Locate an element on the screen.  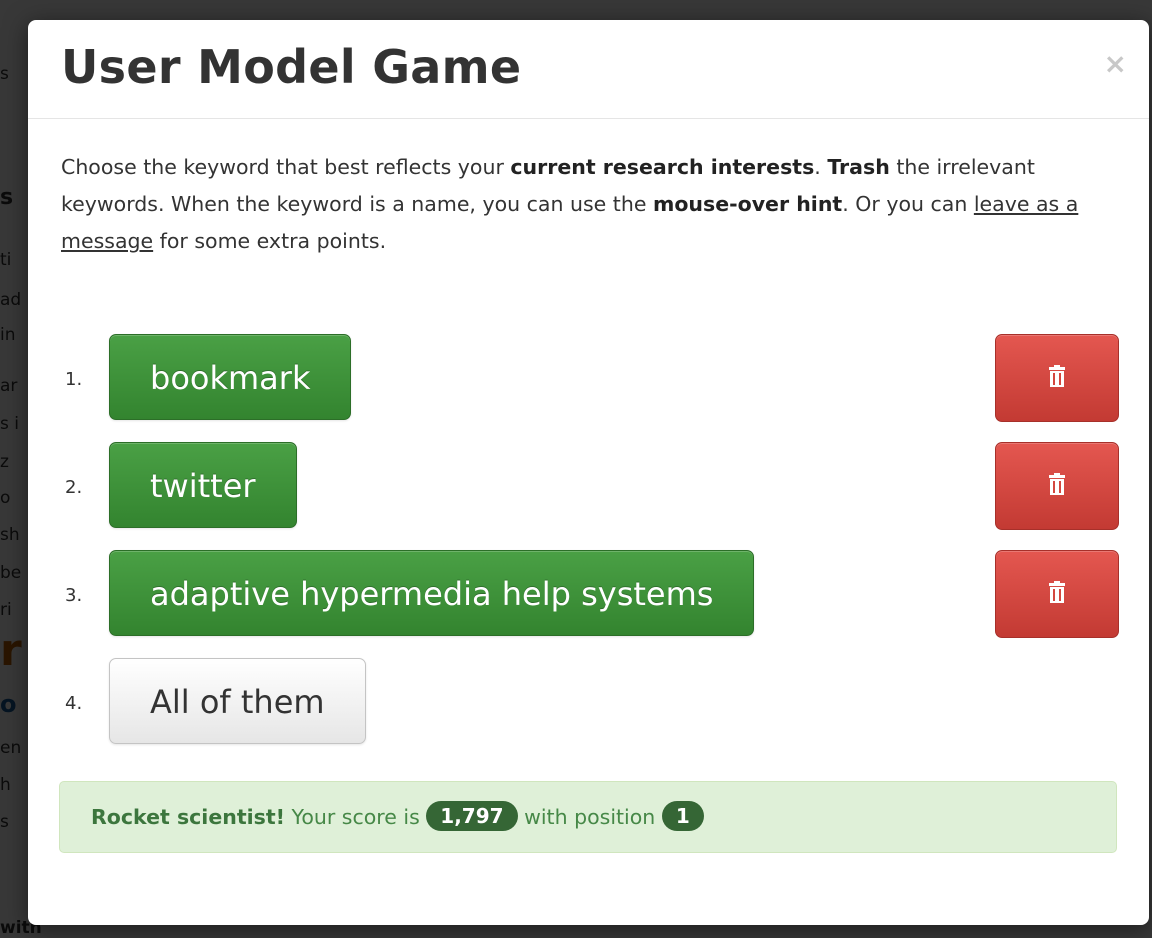
instructions-part: . Or you can is located at coordinates (908, 204).